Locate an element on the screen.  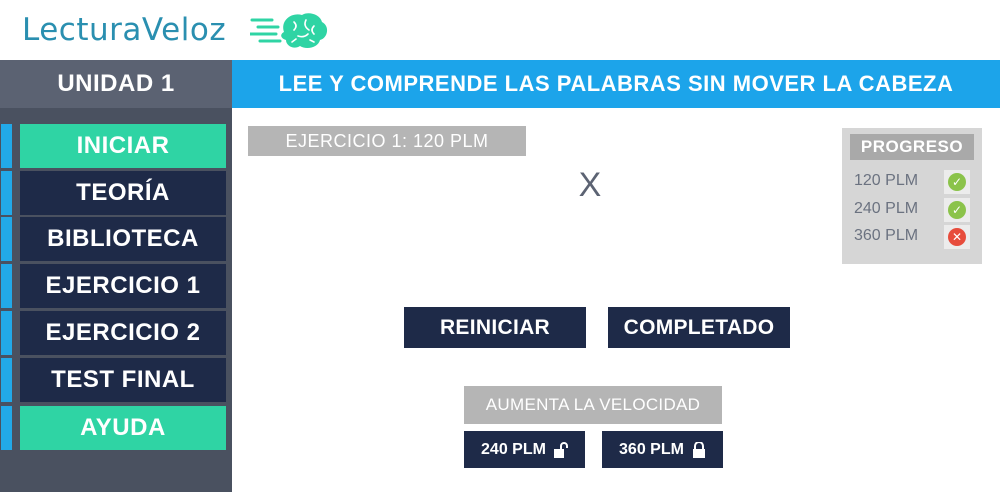
progress-row-label: 240 PLM is located at coordinates (886, 208).